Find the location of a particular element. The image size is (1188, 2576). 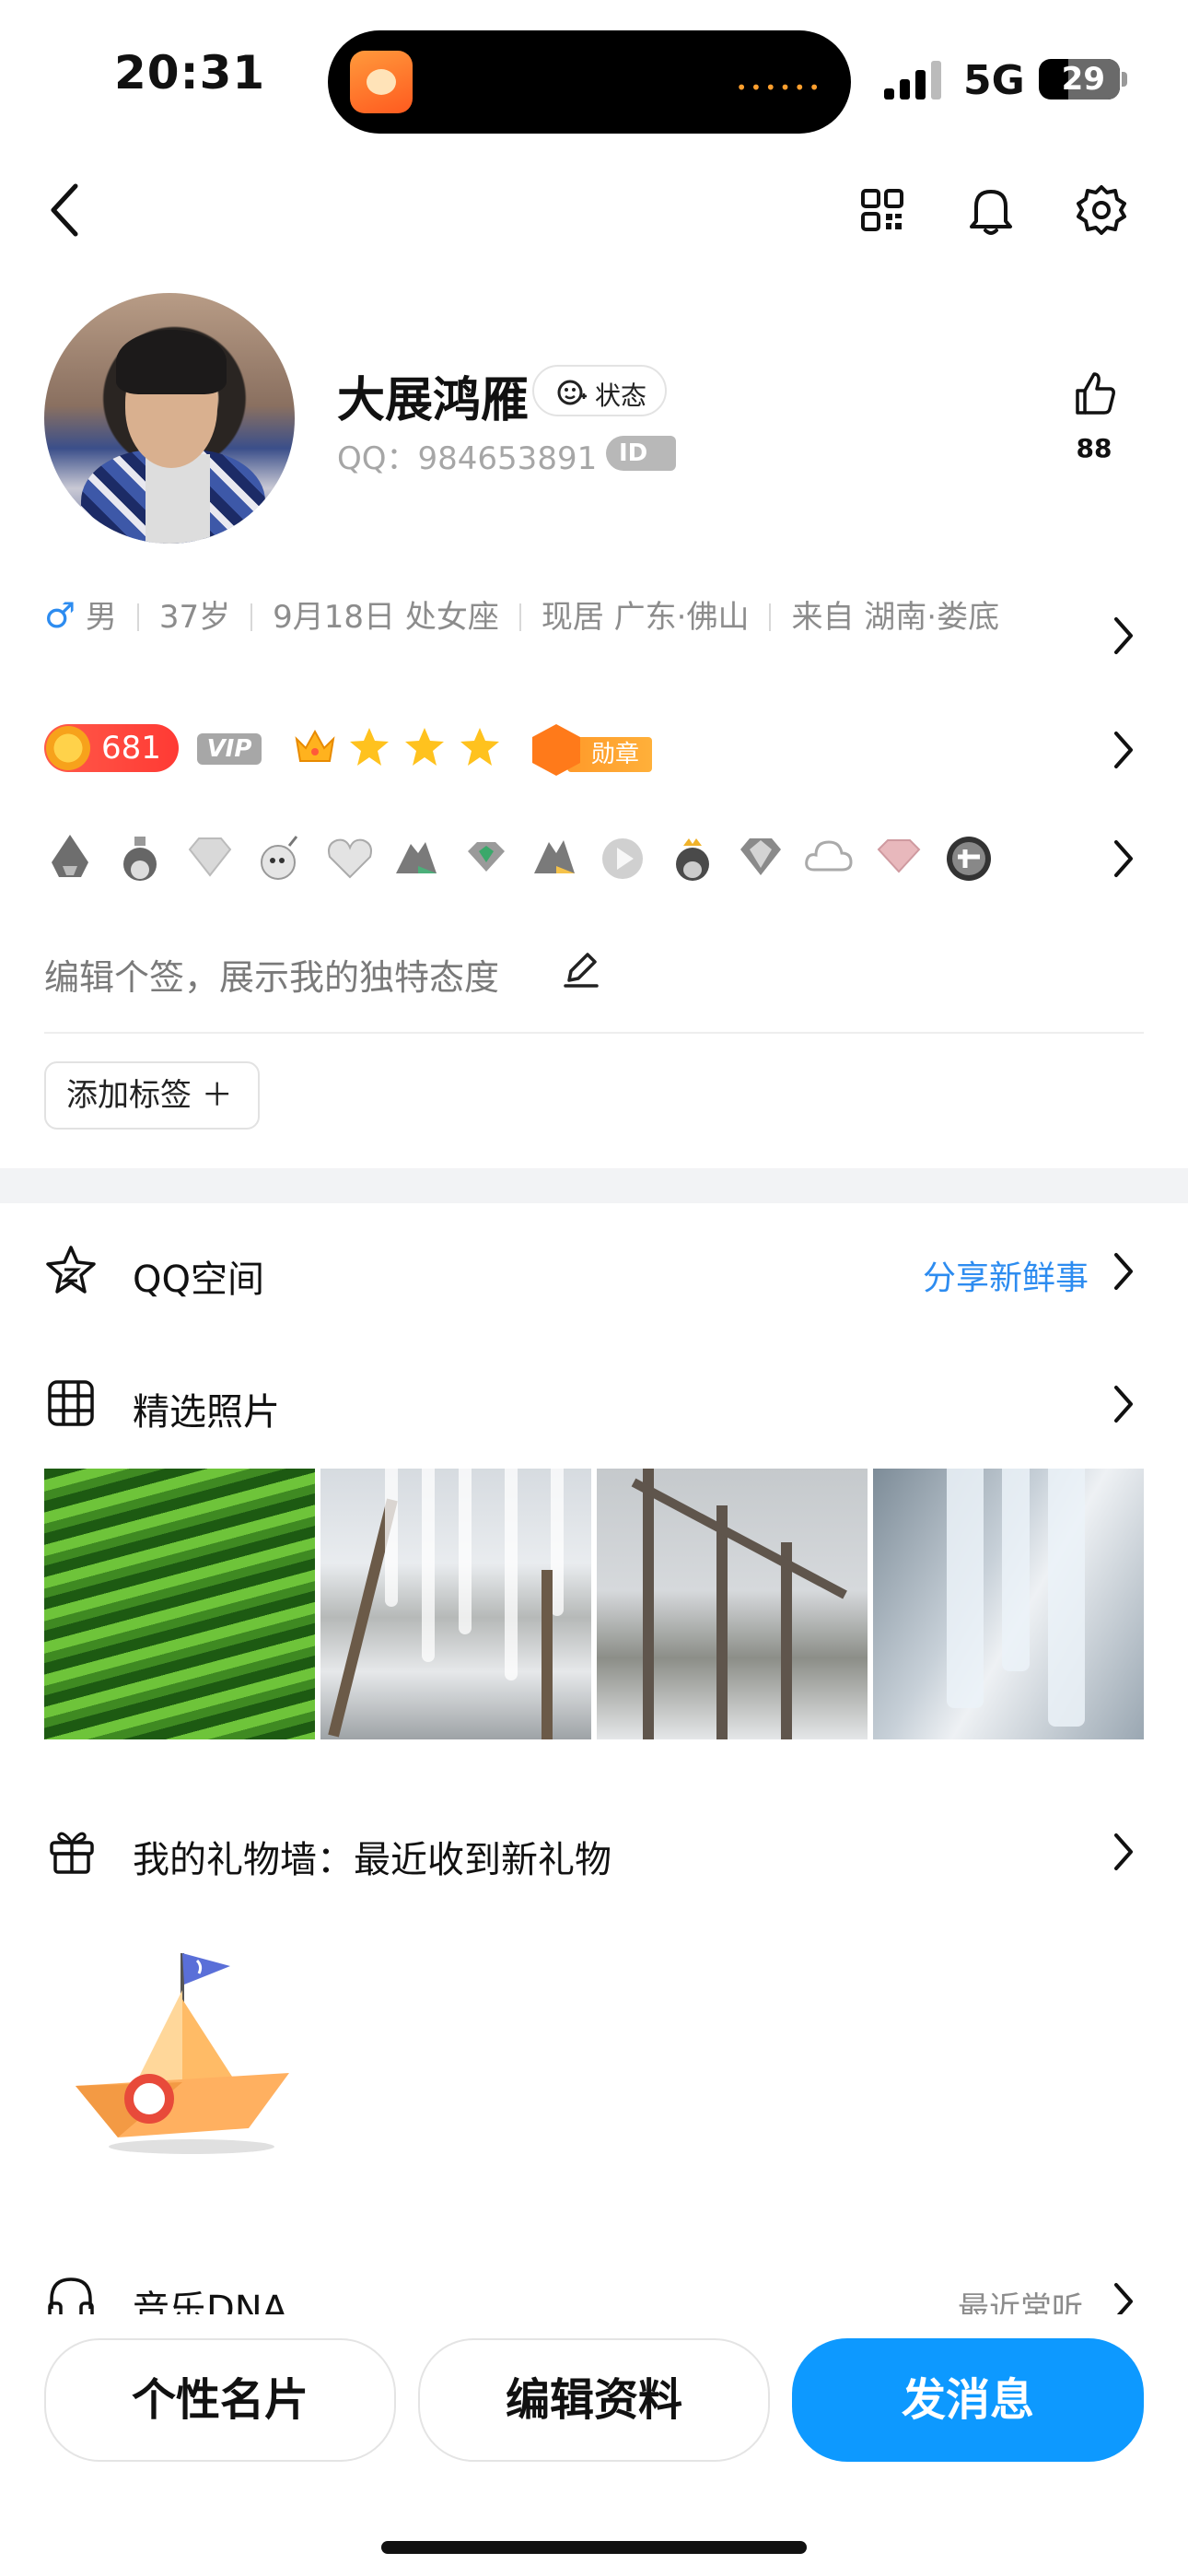

edit-pencil-icon is located at coordinates (581, 969).